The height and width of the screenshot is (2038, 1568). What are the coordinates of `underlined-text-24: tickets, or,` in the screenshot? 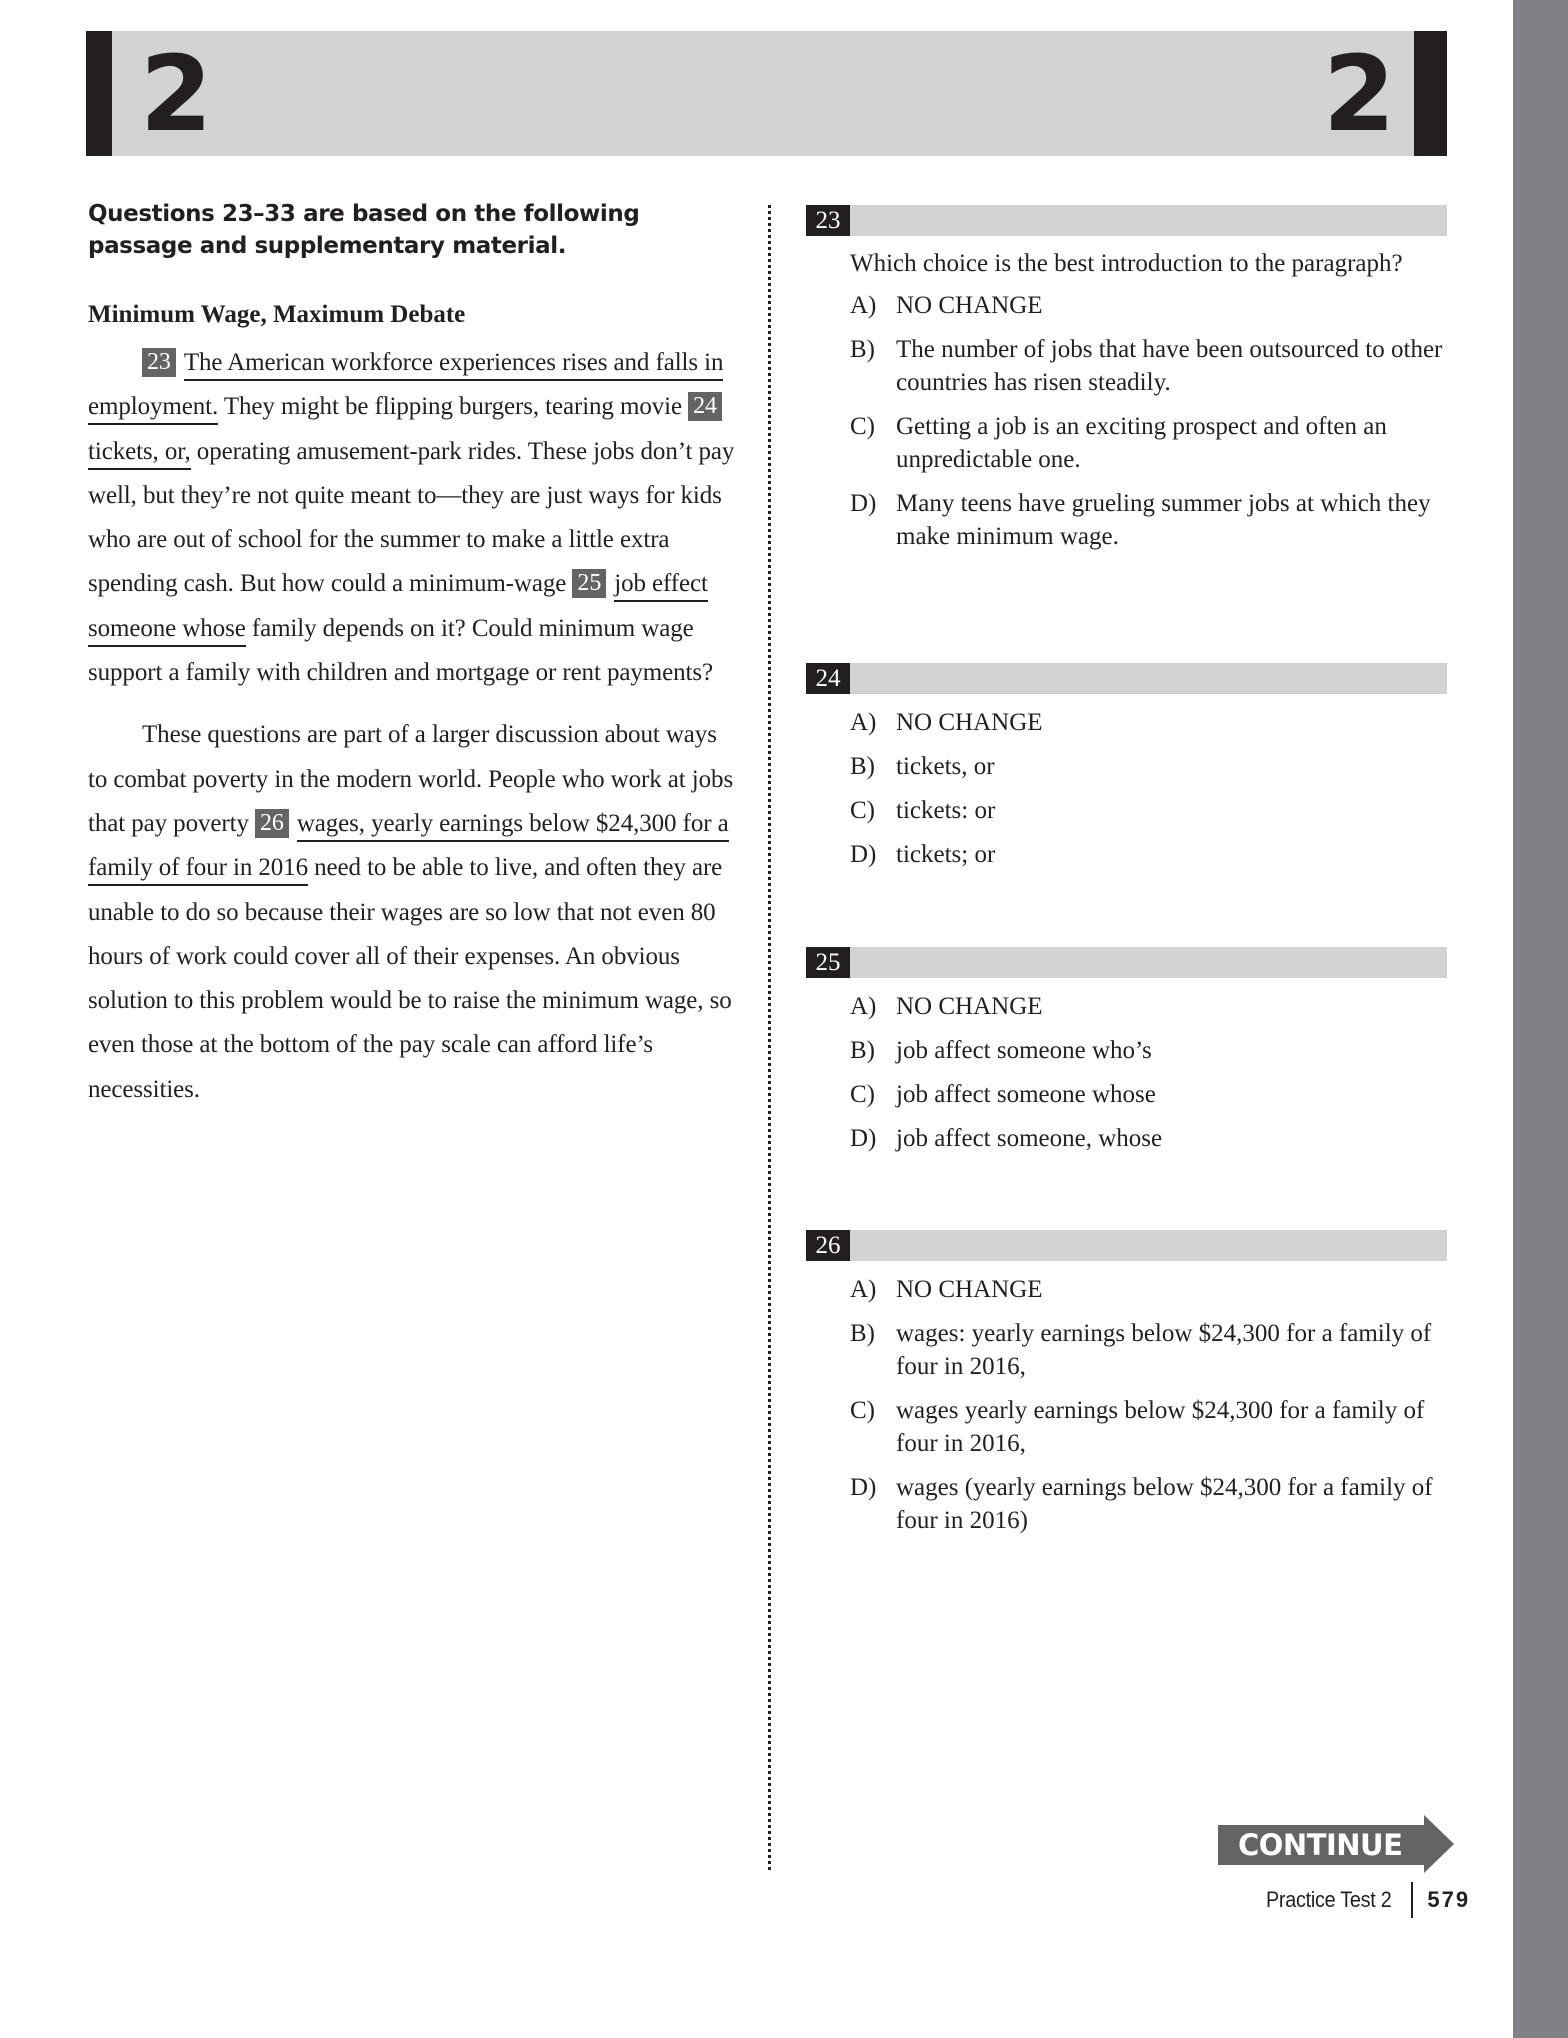 It's located at (139, 453).